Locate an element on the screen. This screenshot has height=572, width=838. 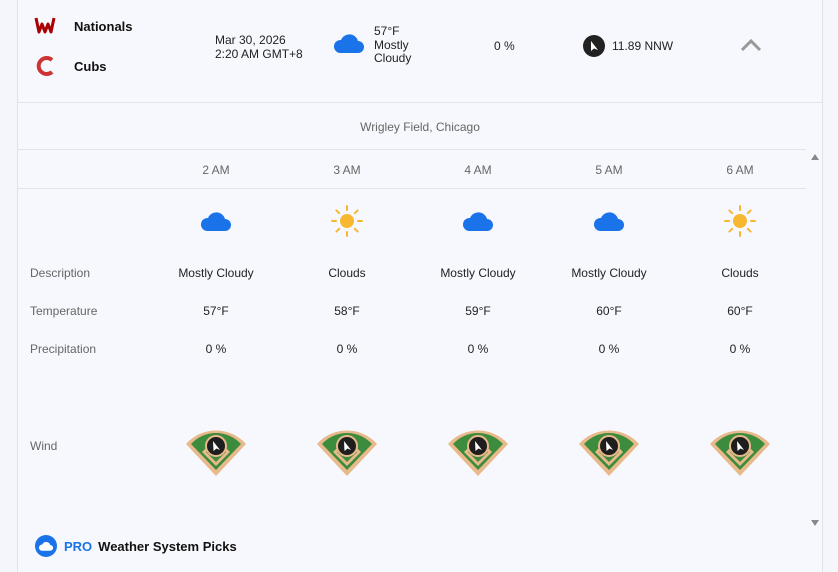
pro-badge-label: PRO is located at coordinates (78, 546).